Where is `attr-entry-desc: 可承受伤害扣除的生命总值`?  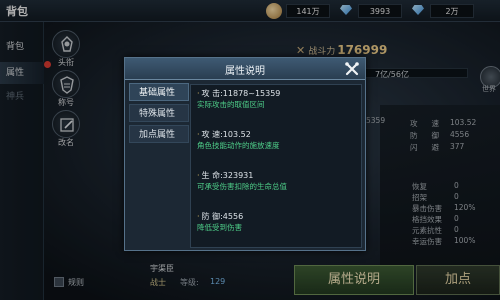 attr-entry-desc: 可承受伤害扣除的生命总值 is located at coordinates (242, 186).